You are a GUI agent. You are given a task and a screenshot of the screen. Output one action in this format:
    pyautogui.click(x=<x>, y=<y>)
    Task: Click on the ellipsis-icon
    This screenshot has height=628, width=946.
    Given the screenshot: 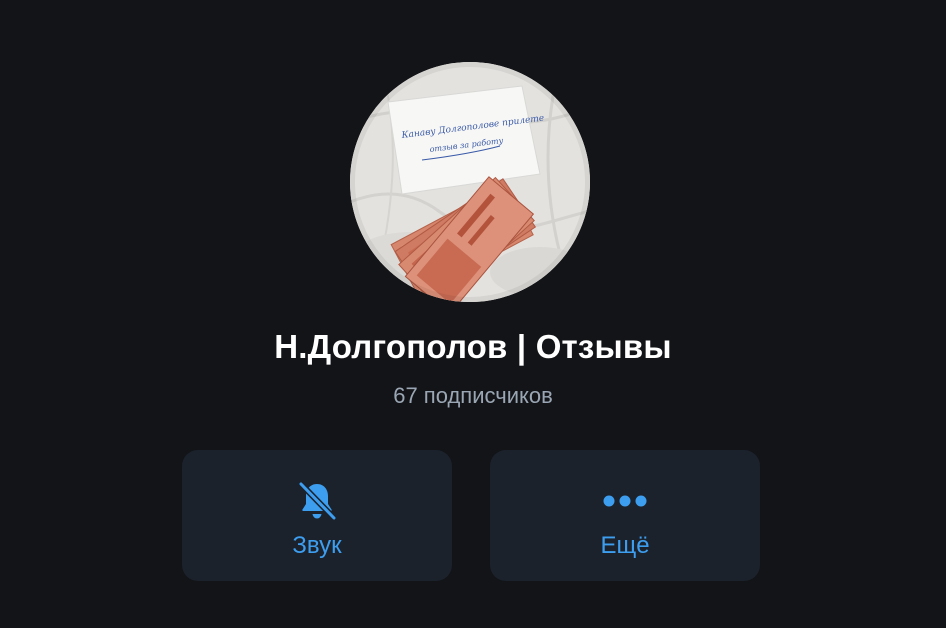 What is the action you would take?
    pyautogui.click(x=625, y=501)
    